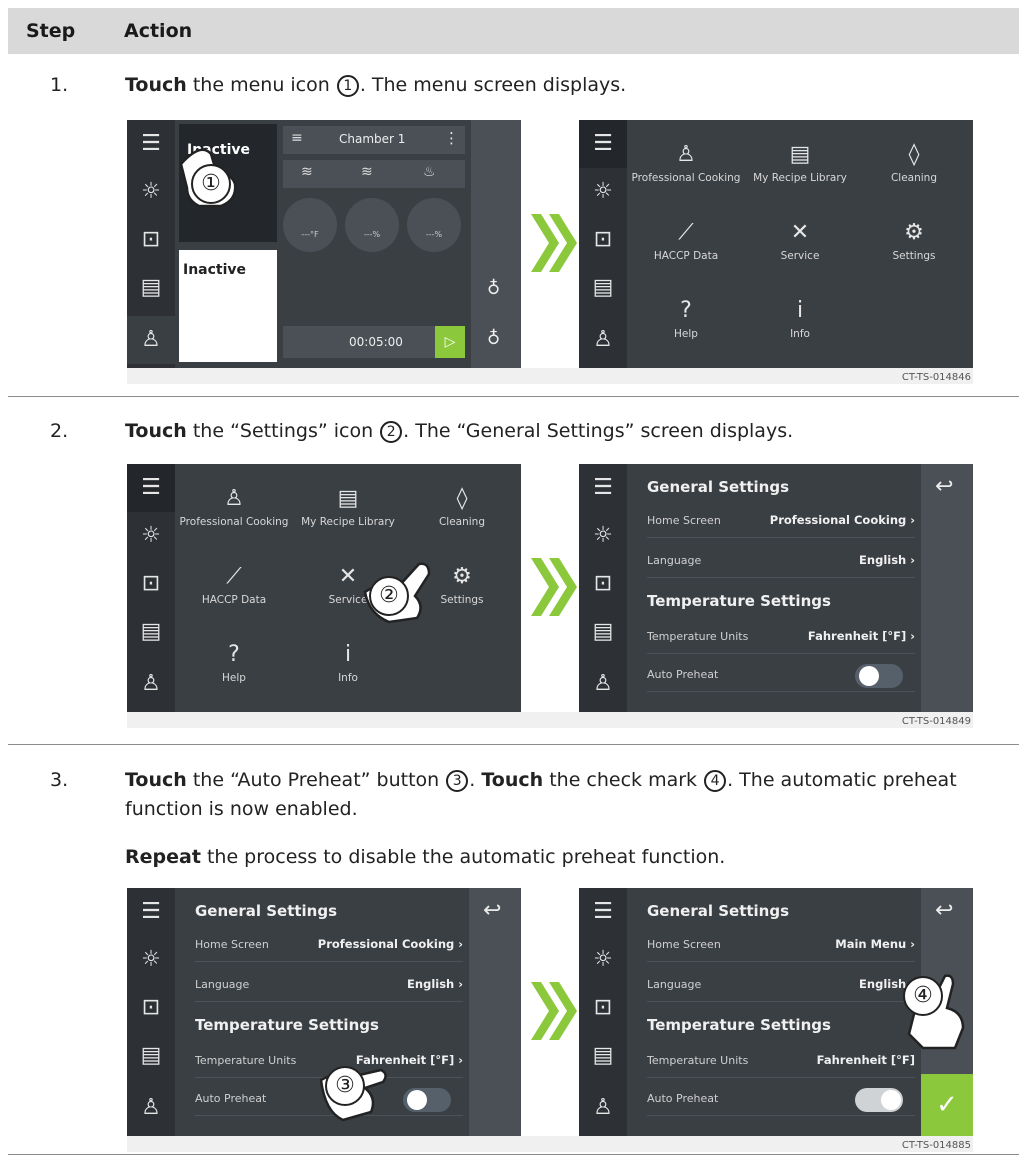  I want to click on setting-value: English ›, so click(435, 984).